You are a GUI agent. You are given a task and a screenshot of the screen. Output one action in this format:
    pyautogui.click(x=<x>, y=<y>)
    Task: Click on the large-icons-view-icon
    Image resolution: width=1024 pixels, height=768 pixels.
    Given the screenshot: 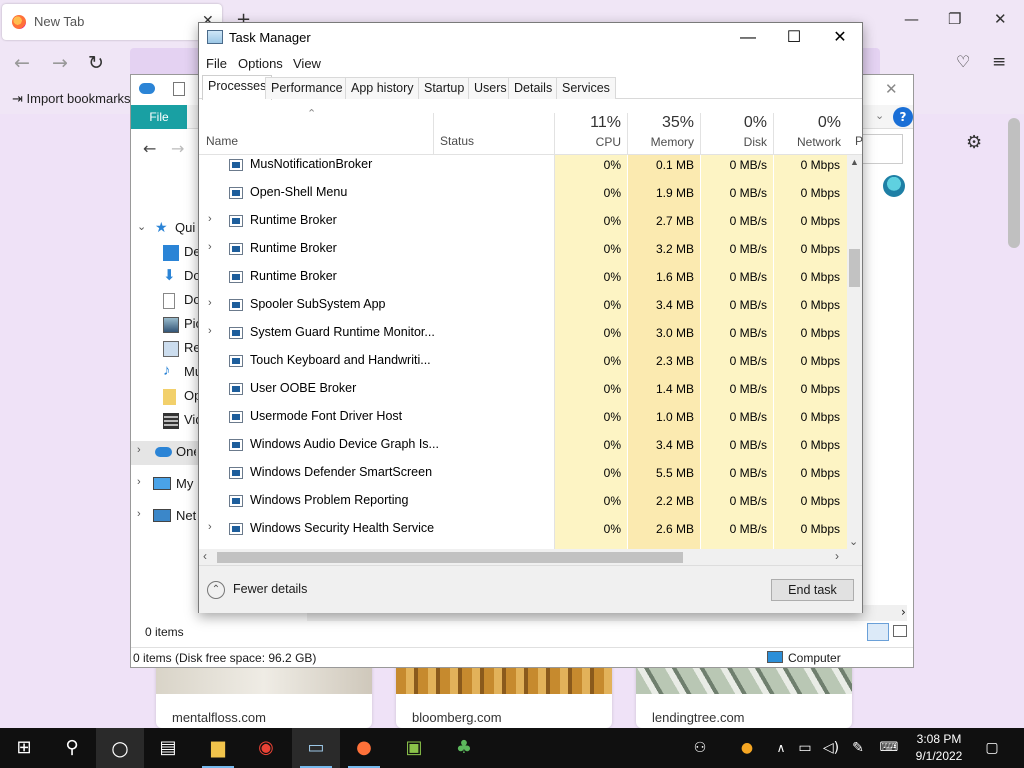 What is the action you would take?
    pyautogui.click(x=900, y=631)
    